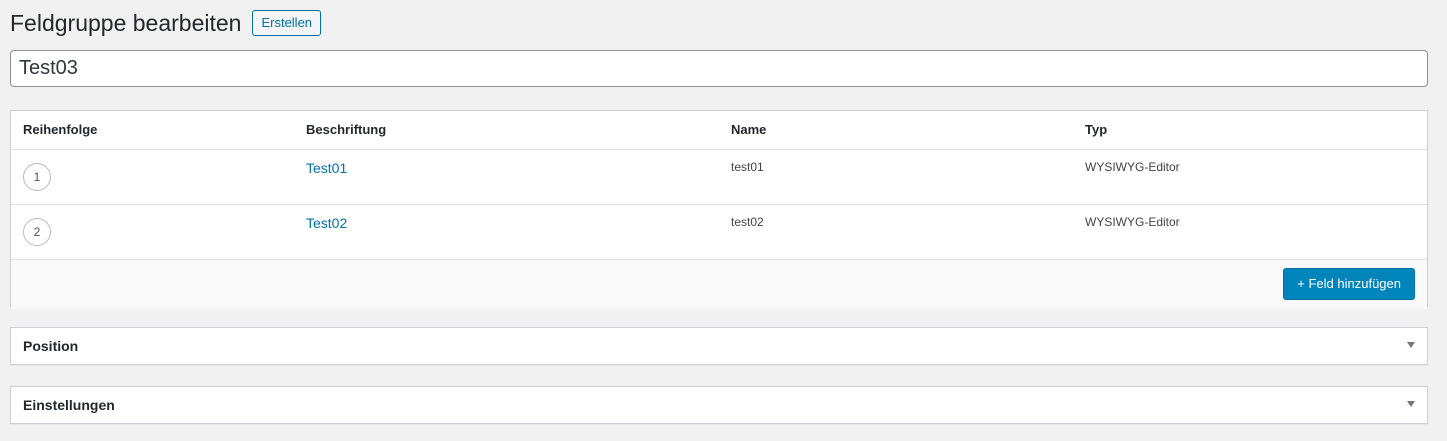 The height and width of the screenshot is (441, 1447). Describe the element at coordinates (719, 232) in the screenshot. I see `table-row: 2 Test02 test02 WYSIWYG-Editor` at that location.